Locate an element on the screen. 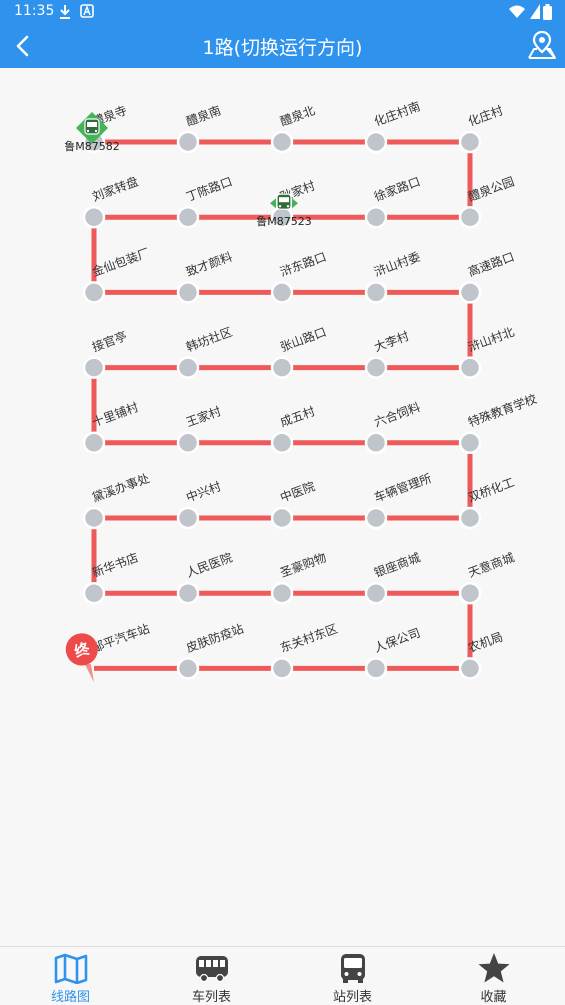  tab-favorites: 收藏 is located at coordinates (493, 976).